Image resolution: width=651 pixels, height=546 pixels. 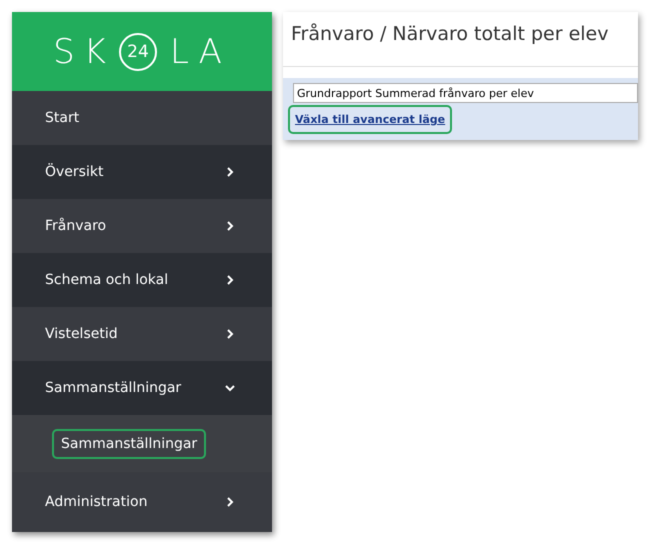 I want to click on sidebar-item: Frånvaro, so click(x=142, y=226).